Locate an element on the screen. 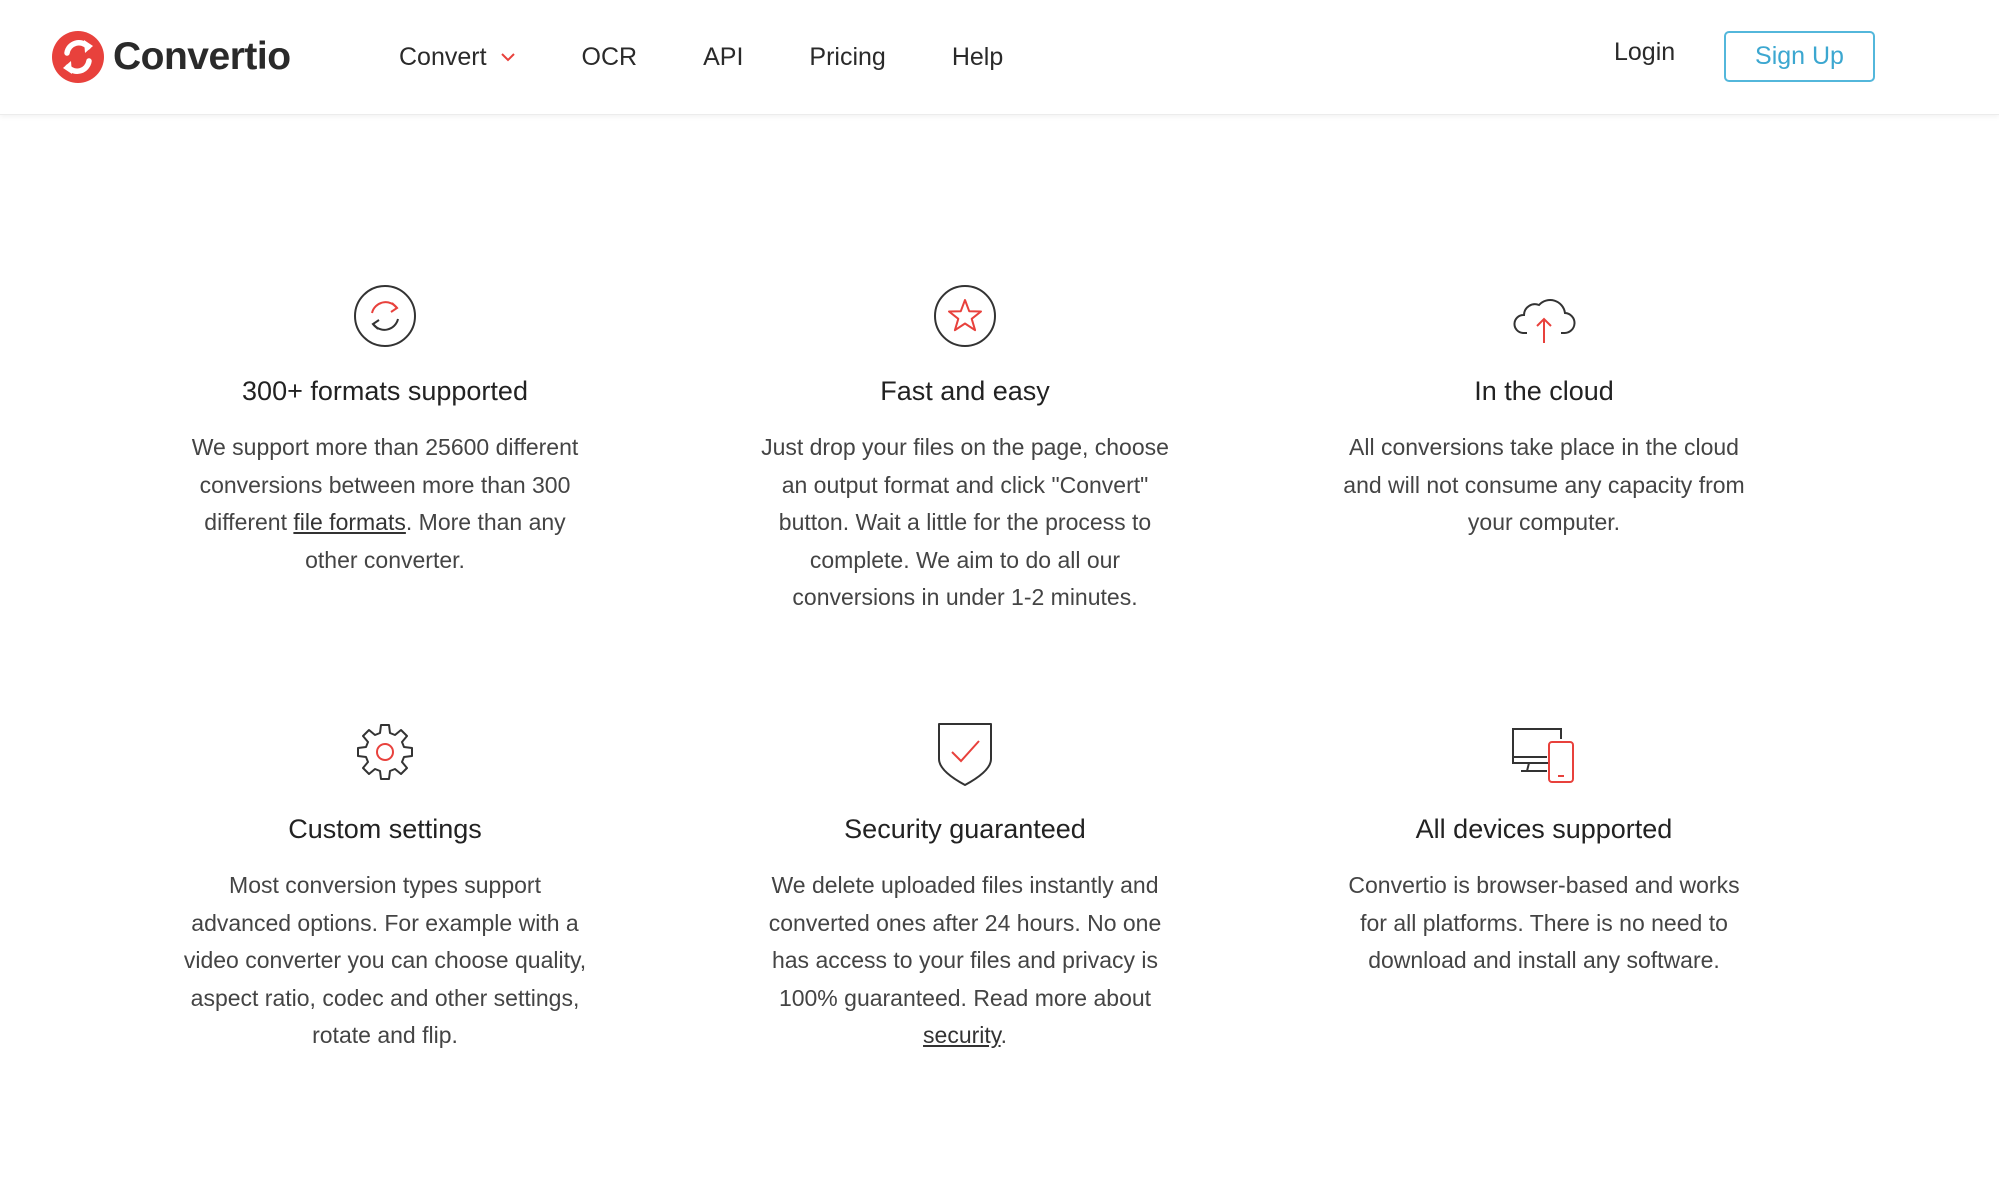 The height and width of the screenshot is (1179, 1999). nav-help: Help is located at coordinates (977, 57).